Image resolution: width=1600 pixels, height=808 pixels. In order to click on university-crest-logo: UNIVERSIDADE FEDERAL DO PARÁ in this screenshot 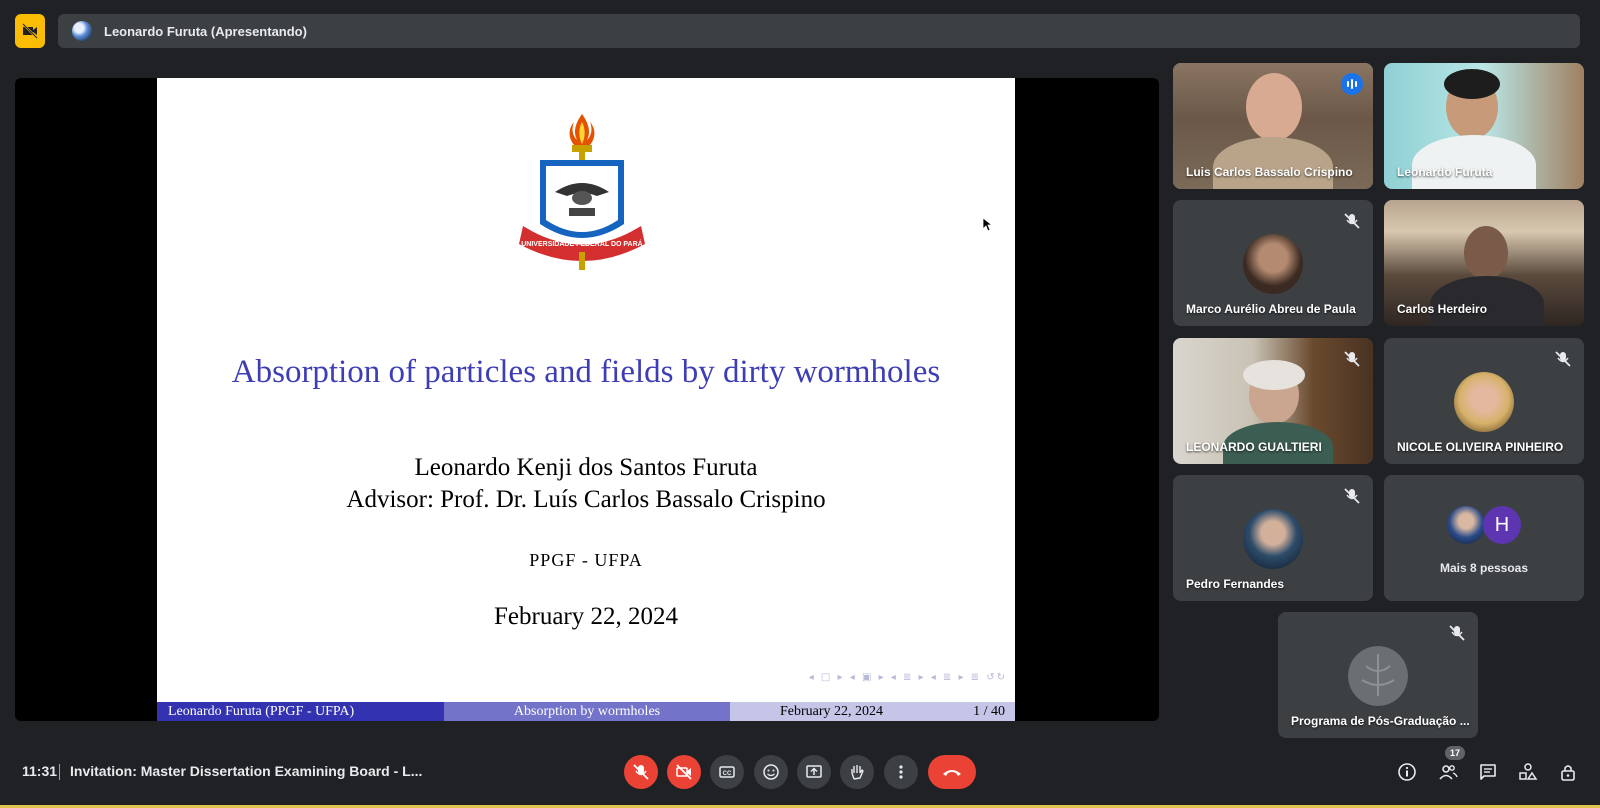, I will do `click(582, 192)`.